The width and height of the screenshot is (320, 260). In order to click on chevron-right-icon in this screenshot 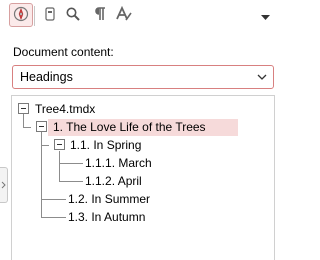, I will do `click(3, 185)`.